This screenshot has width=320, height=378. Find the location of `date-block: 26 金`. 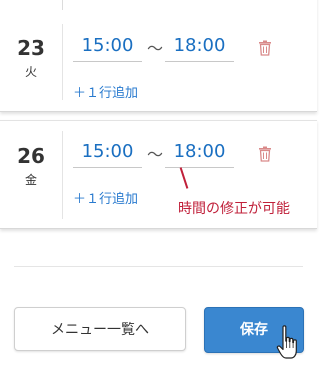

date-block: 26 金 is located at coordinates (31, 166).